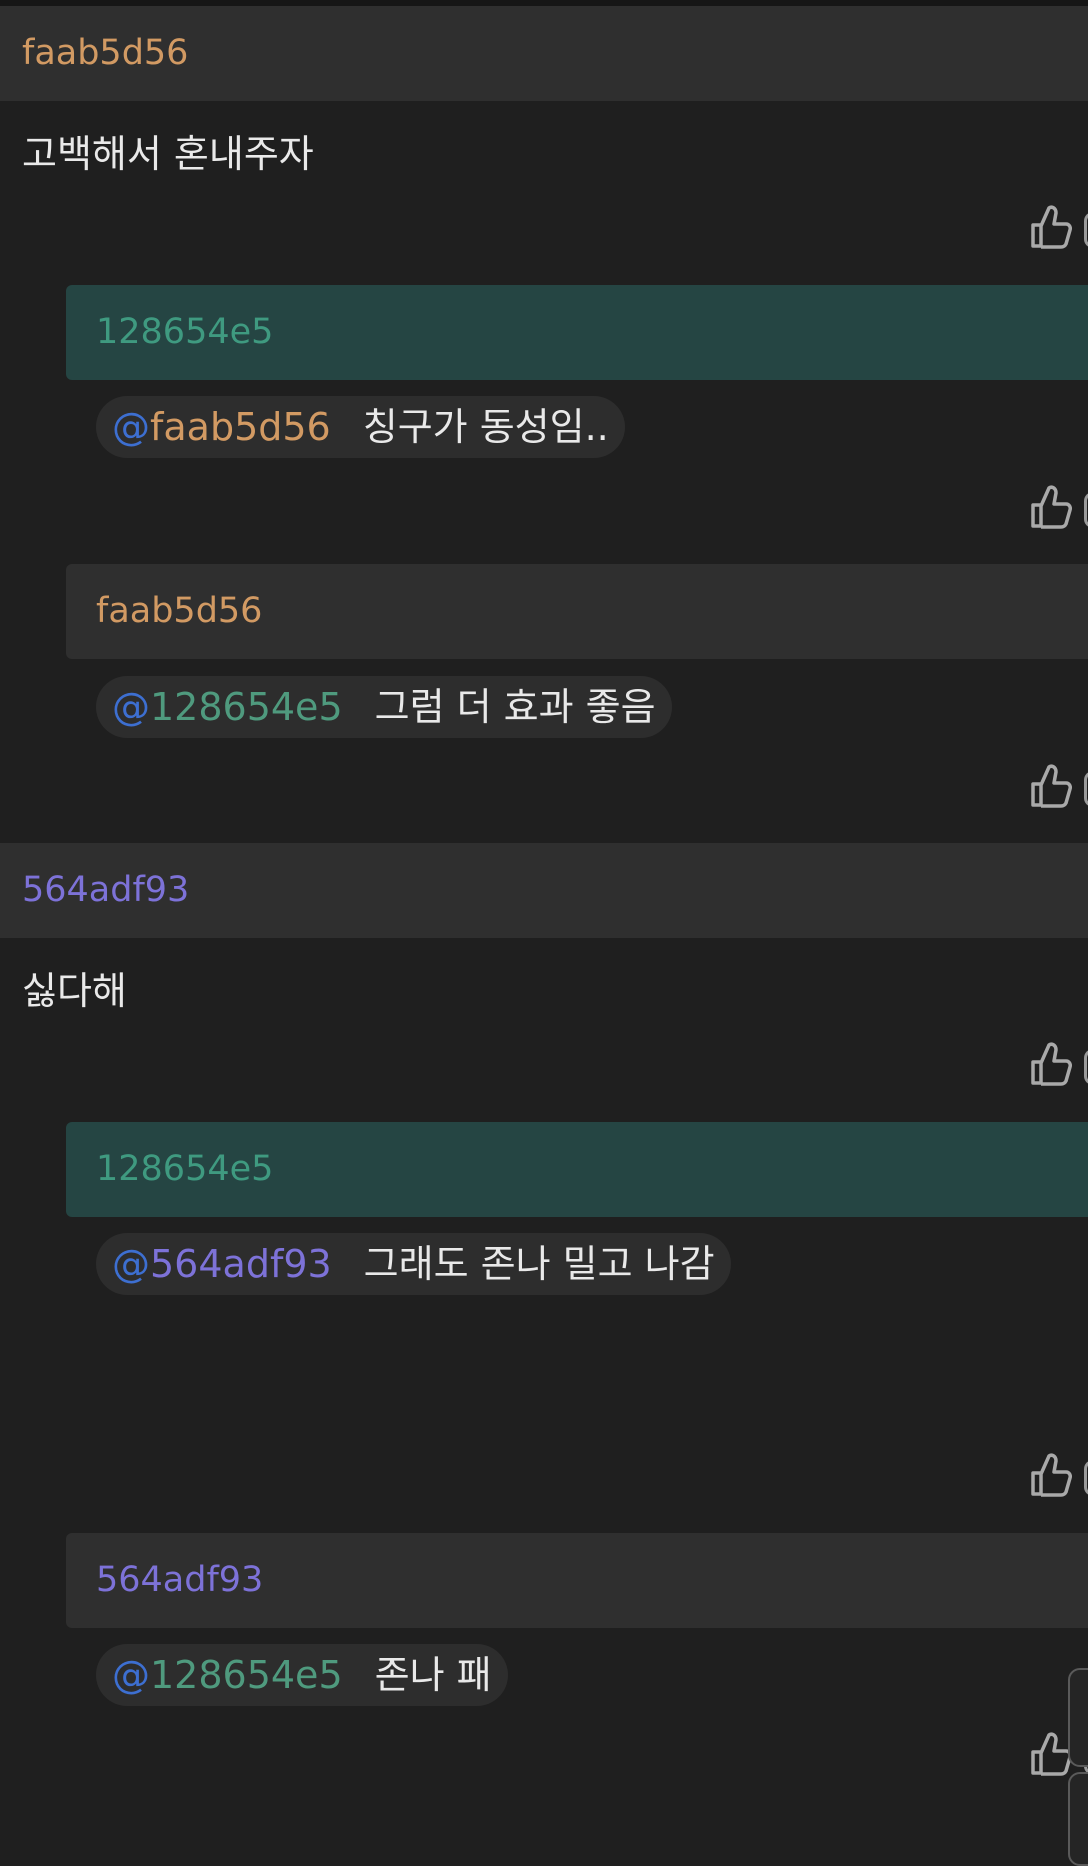  Describe the element at coordinates (577, 1580) in the screenshot. I see `reply-header: 564adf93` at that location.